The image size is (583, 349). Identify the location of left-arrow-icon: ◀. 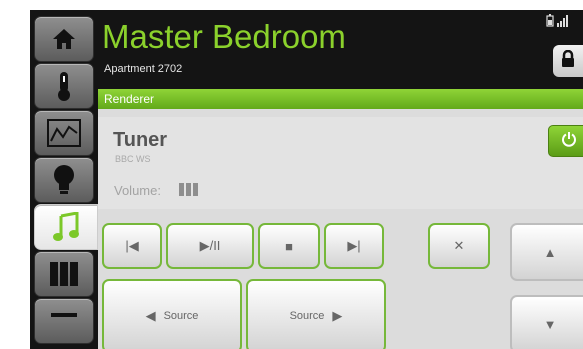
(150, 315).